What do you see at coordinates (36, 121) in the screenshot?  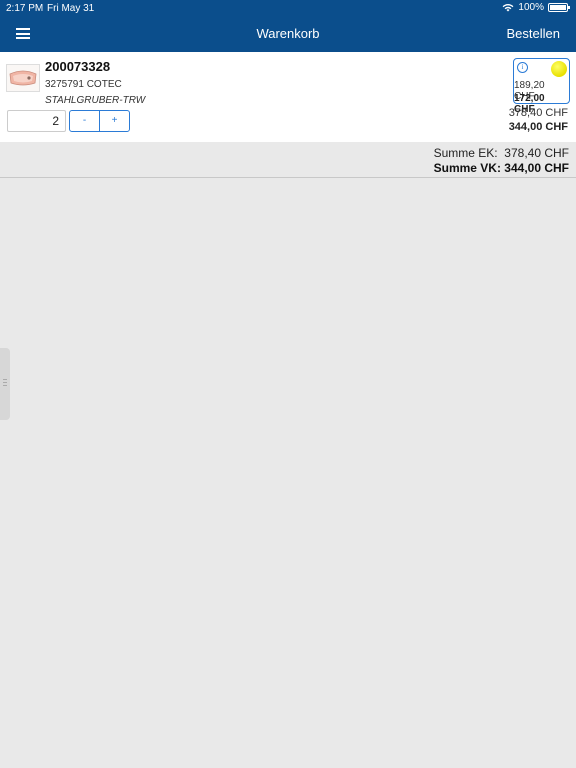 I see `quantity-field: 2` at bounding box center [36, 121].